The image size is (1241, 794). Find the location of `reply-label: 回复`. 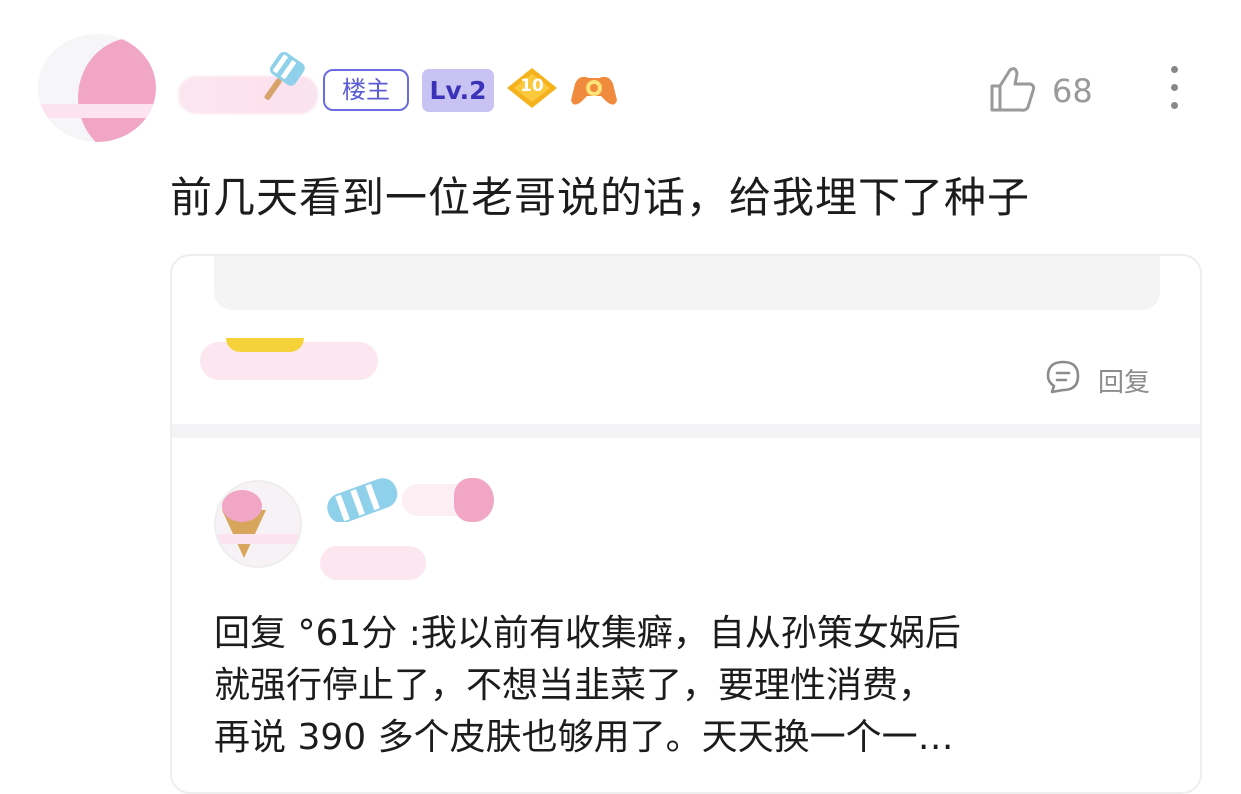

reply-label: 回复 is located at coordinates (1124, 383).